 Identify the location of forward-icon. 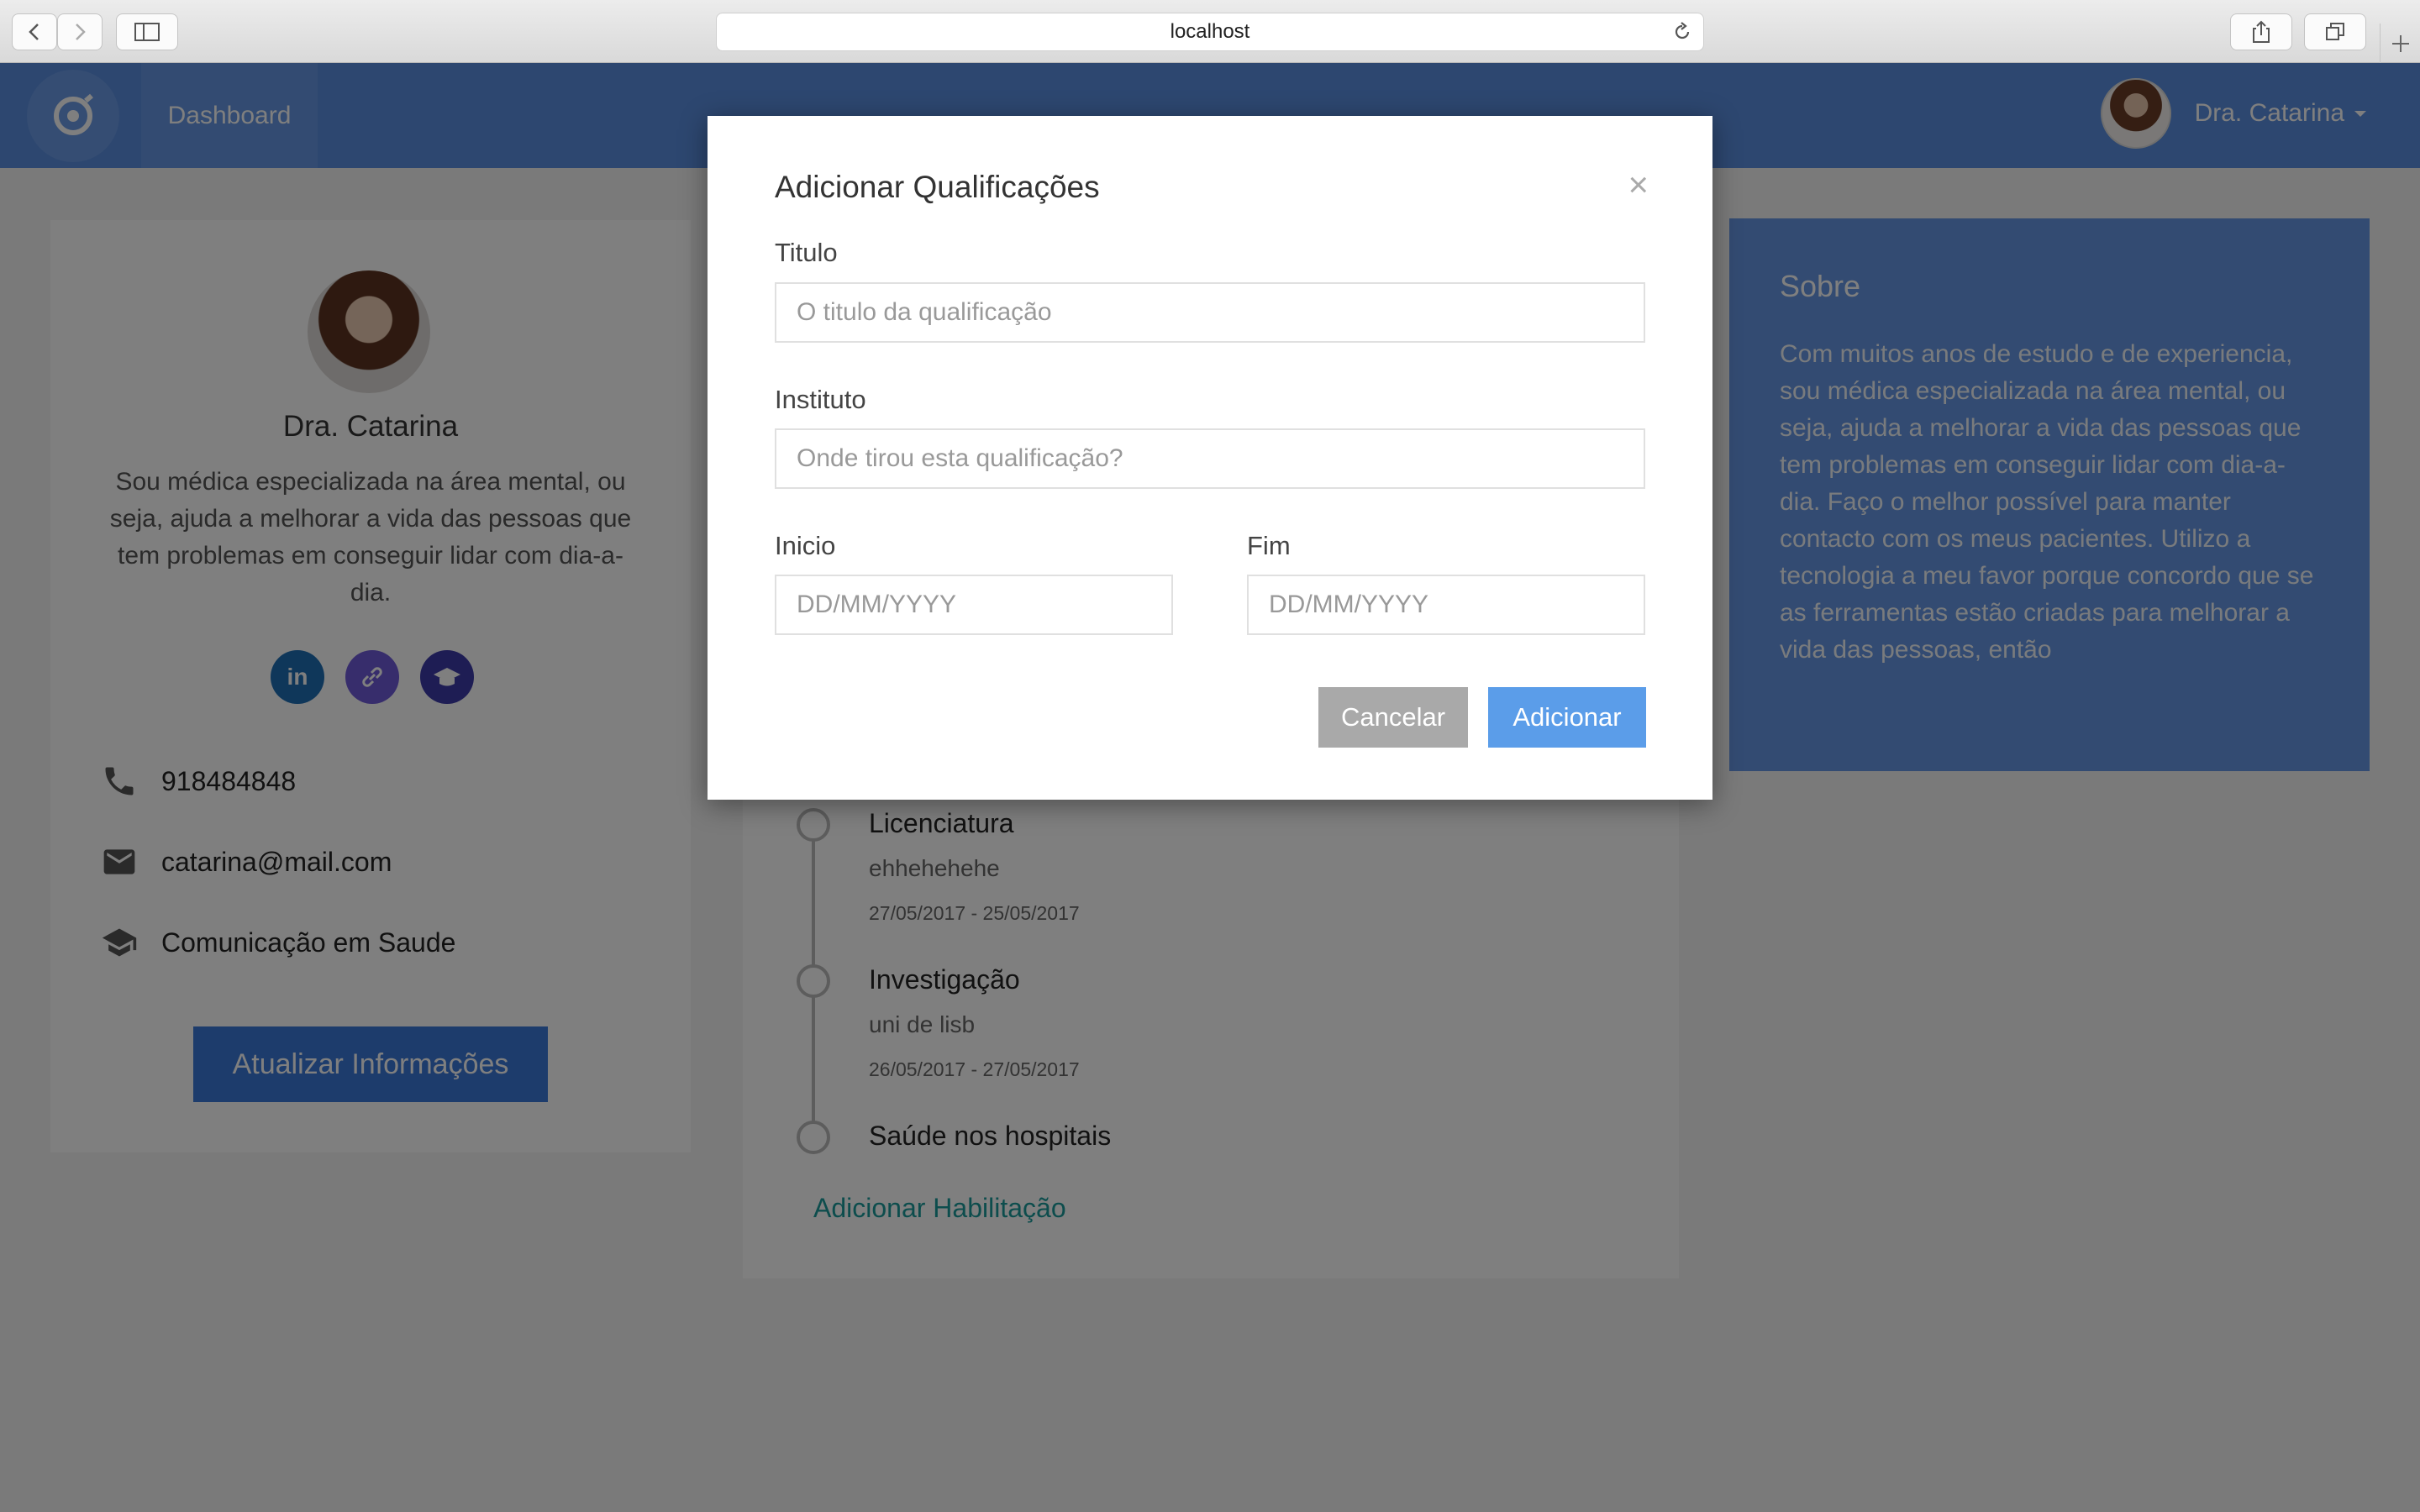
(81, 32).